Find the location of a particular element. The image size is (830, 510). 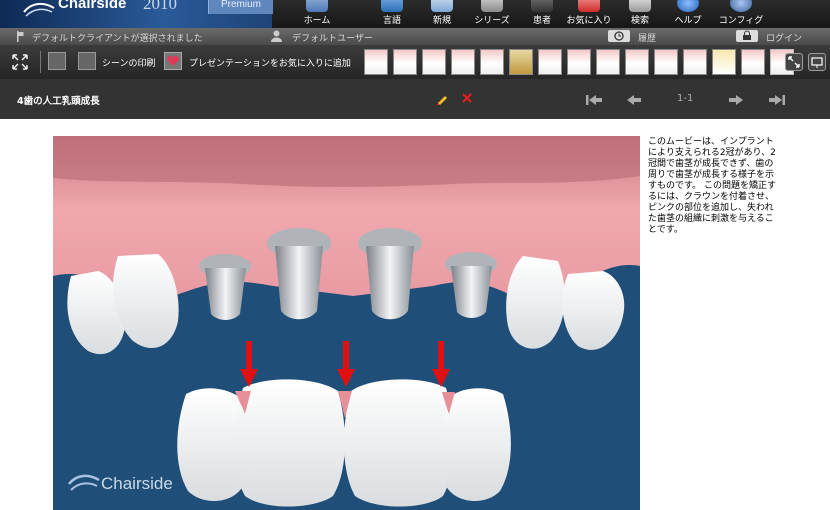

previous-page-icon is located at coordinates (634, 100).